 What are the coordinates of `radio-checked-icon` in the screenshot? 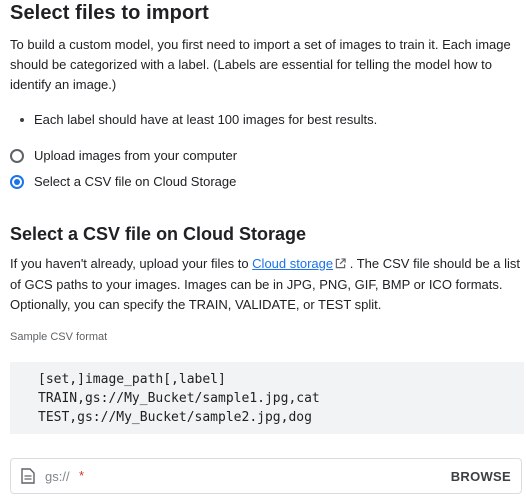 It's located at (17, 181).